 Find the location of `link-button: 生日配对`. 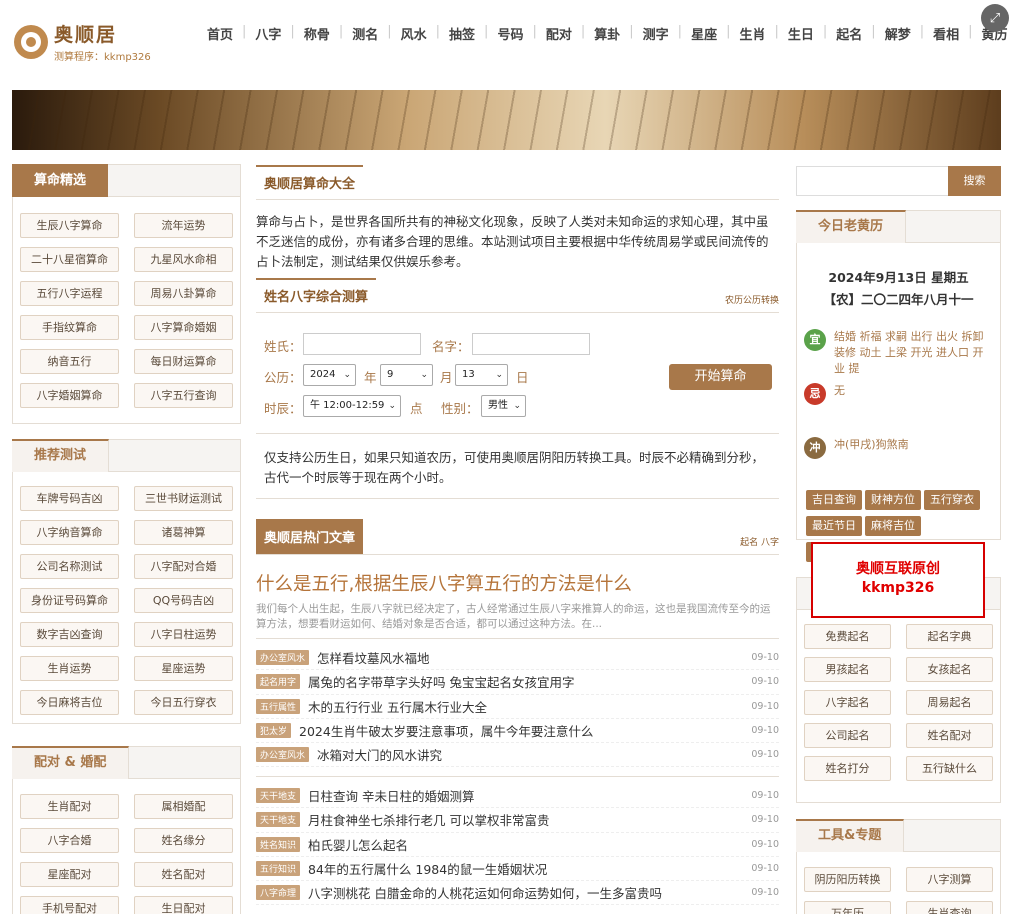

link-button: 生日配对 is located at coordinates (183, 905).